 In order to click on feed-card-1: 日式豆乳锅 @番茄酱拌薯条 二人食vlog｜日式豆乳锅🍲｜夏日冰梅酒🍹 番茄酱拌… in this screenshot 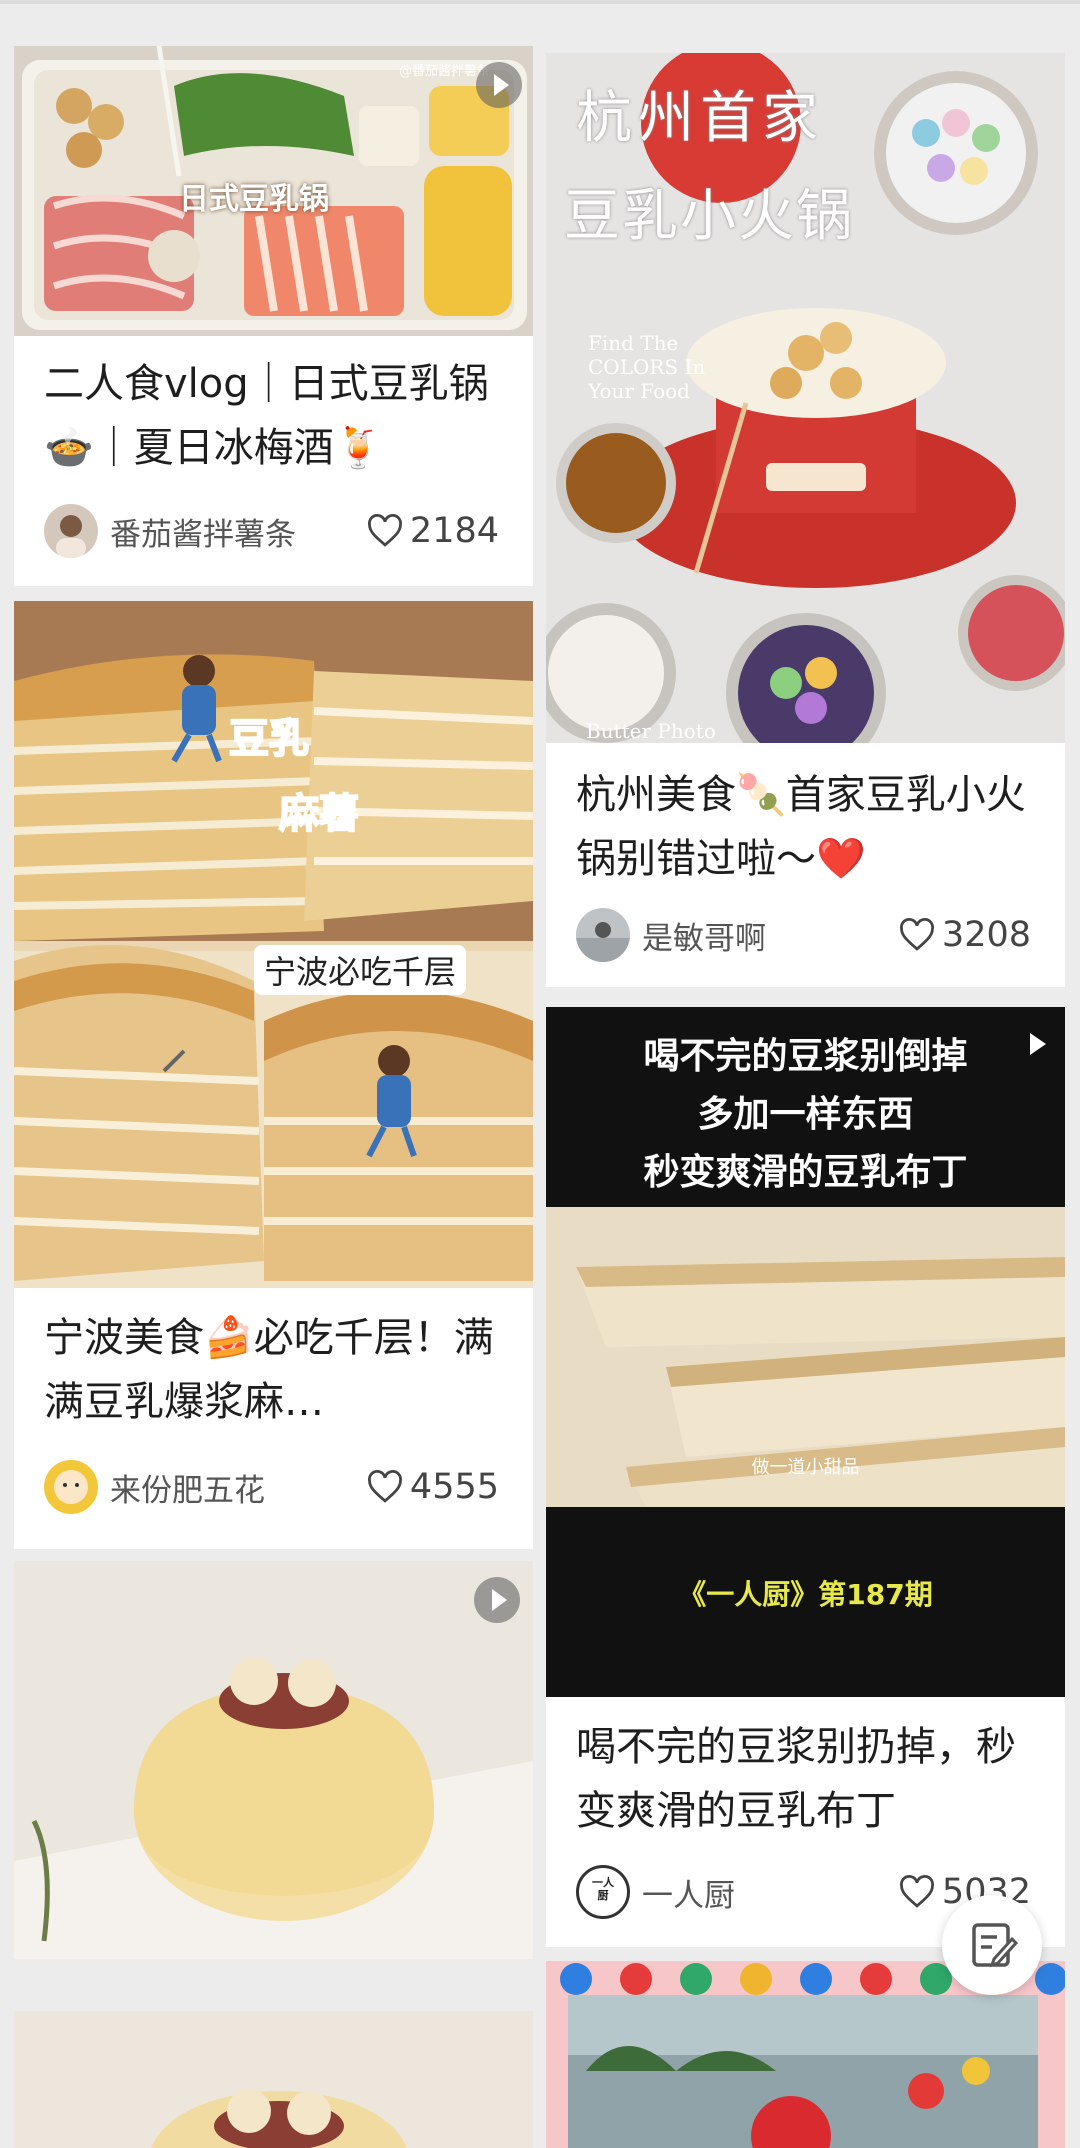, I will do `click(273, 316)`.